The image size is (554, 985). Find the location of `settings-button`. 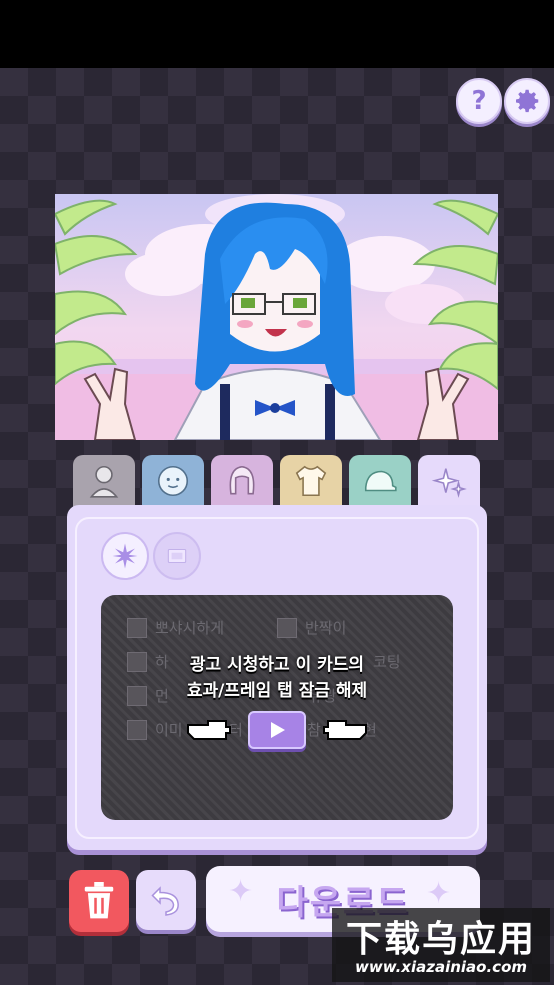

settings-button is located at coordinates (527, 101).